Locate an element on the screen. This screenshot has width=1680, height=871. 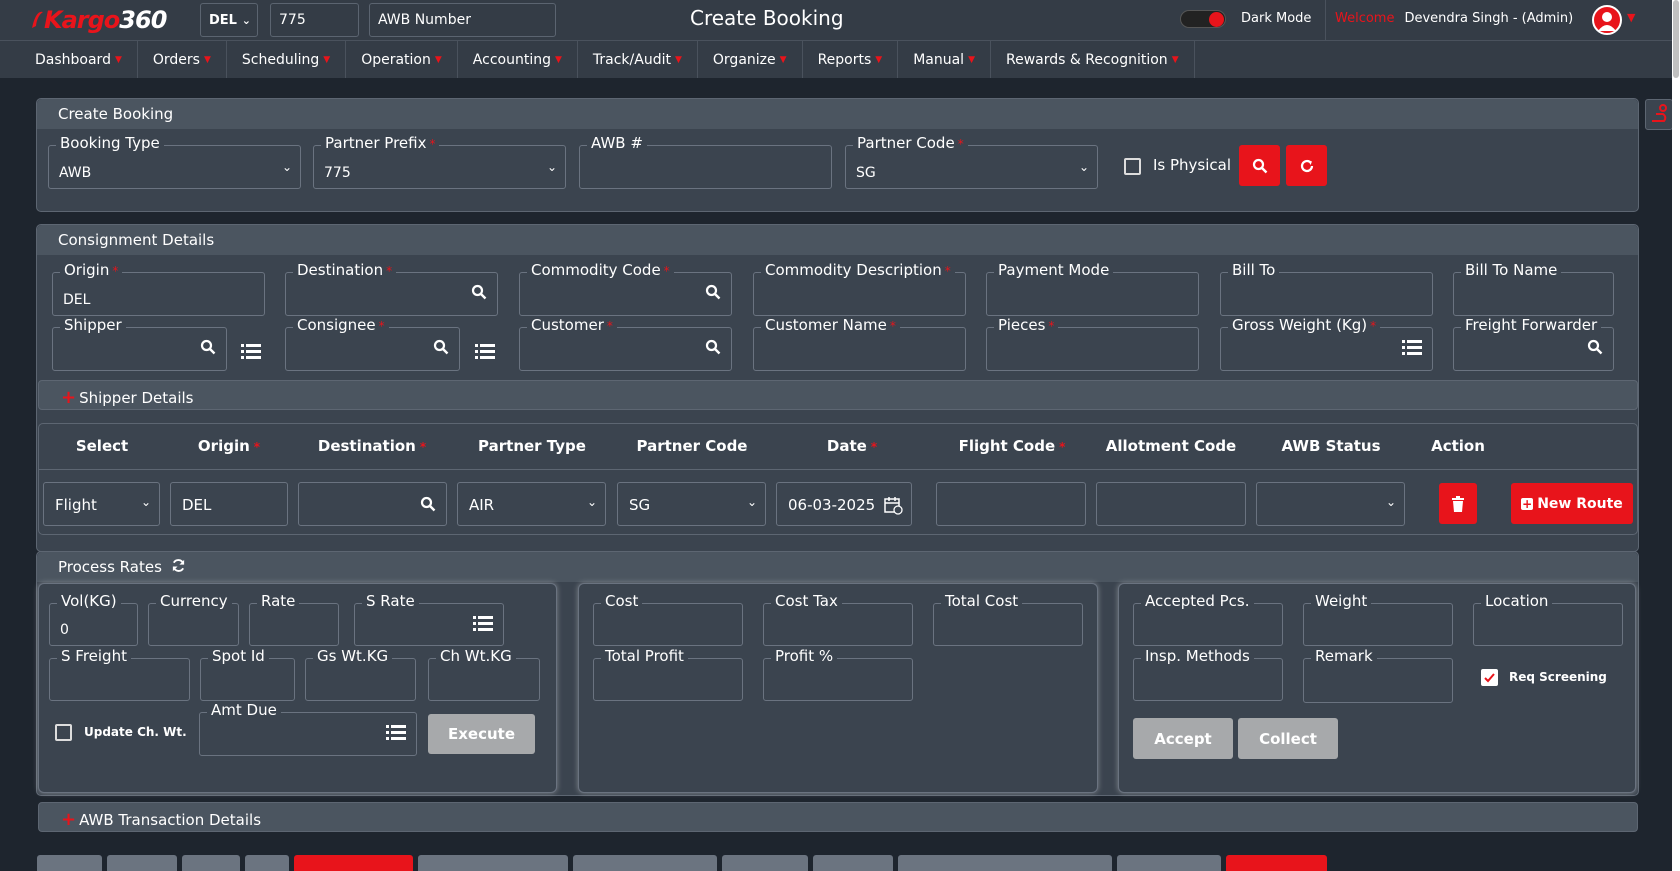
station-select: DEL ⌄ is located at coordinates (229, 20).